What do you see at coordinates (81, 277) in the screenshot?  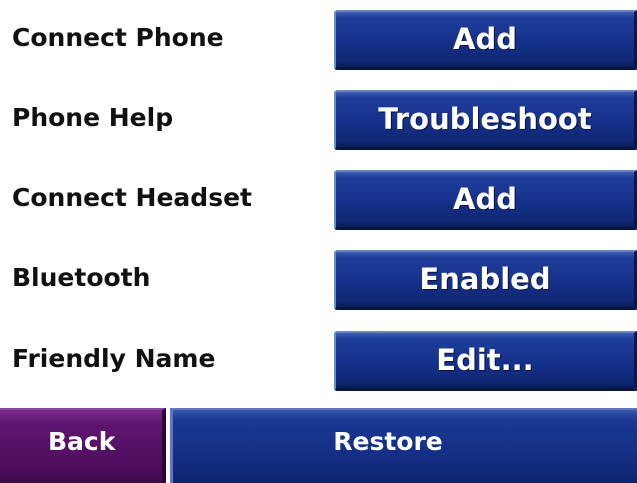 I see `bluetooth-label: Bluetooth` at bounding box center [81, 277].